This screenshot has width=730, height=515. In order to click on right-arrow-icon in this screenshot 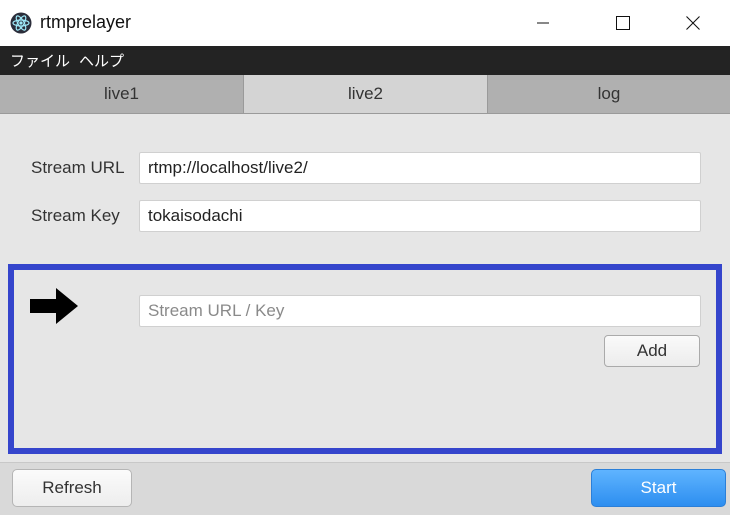, I will do `click(54, 306)`.